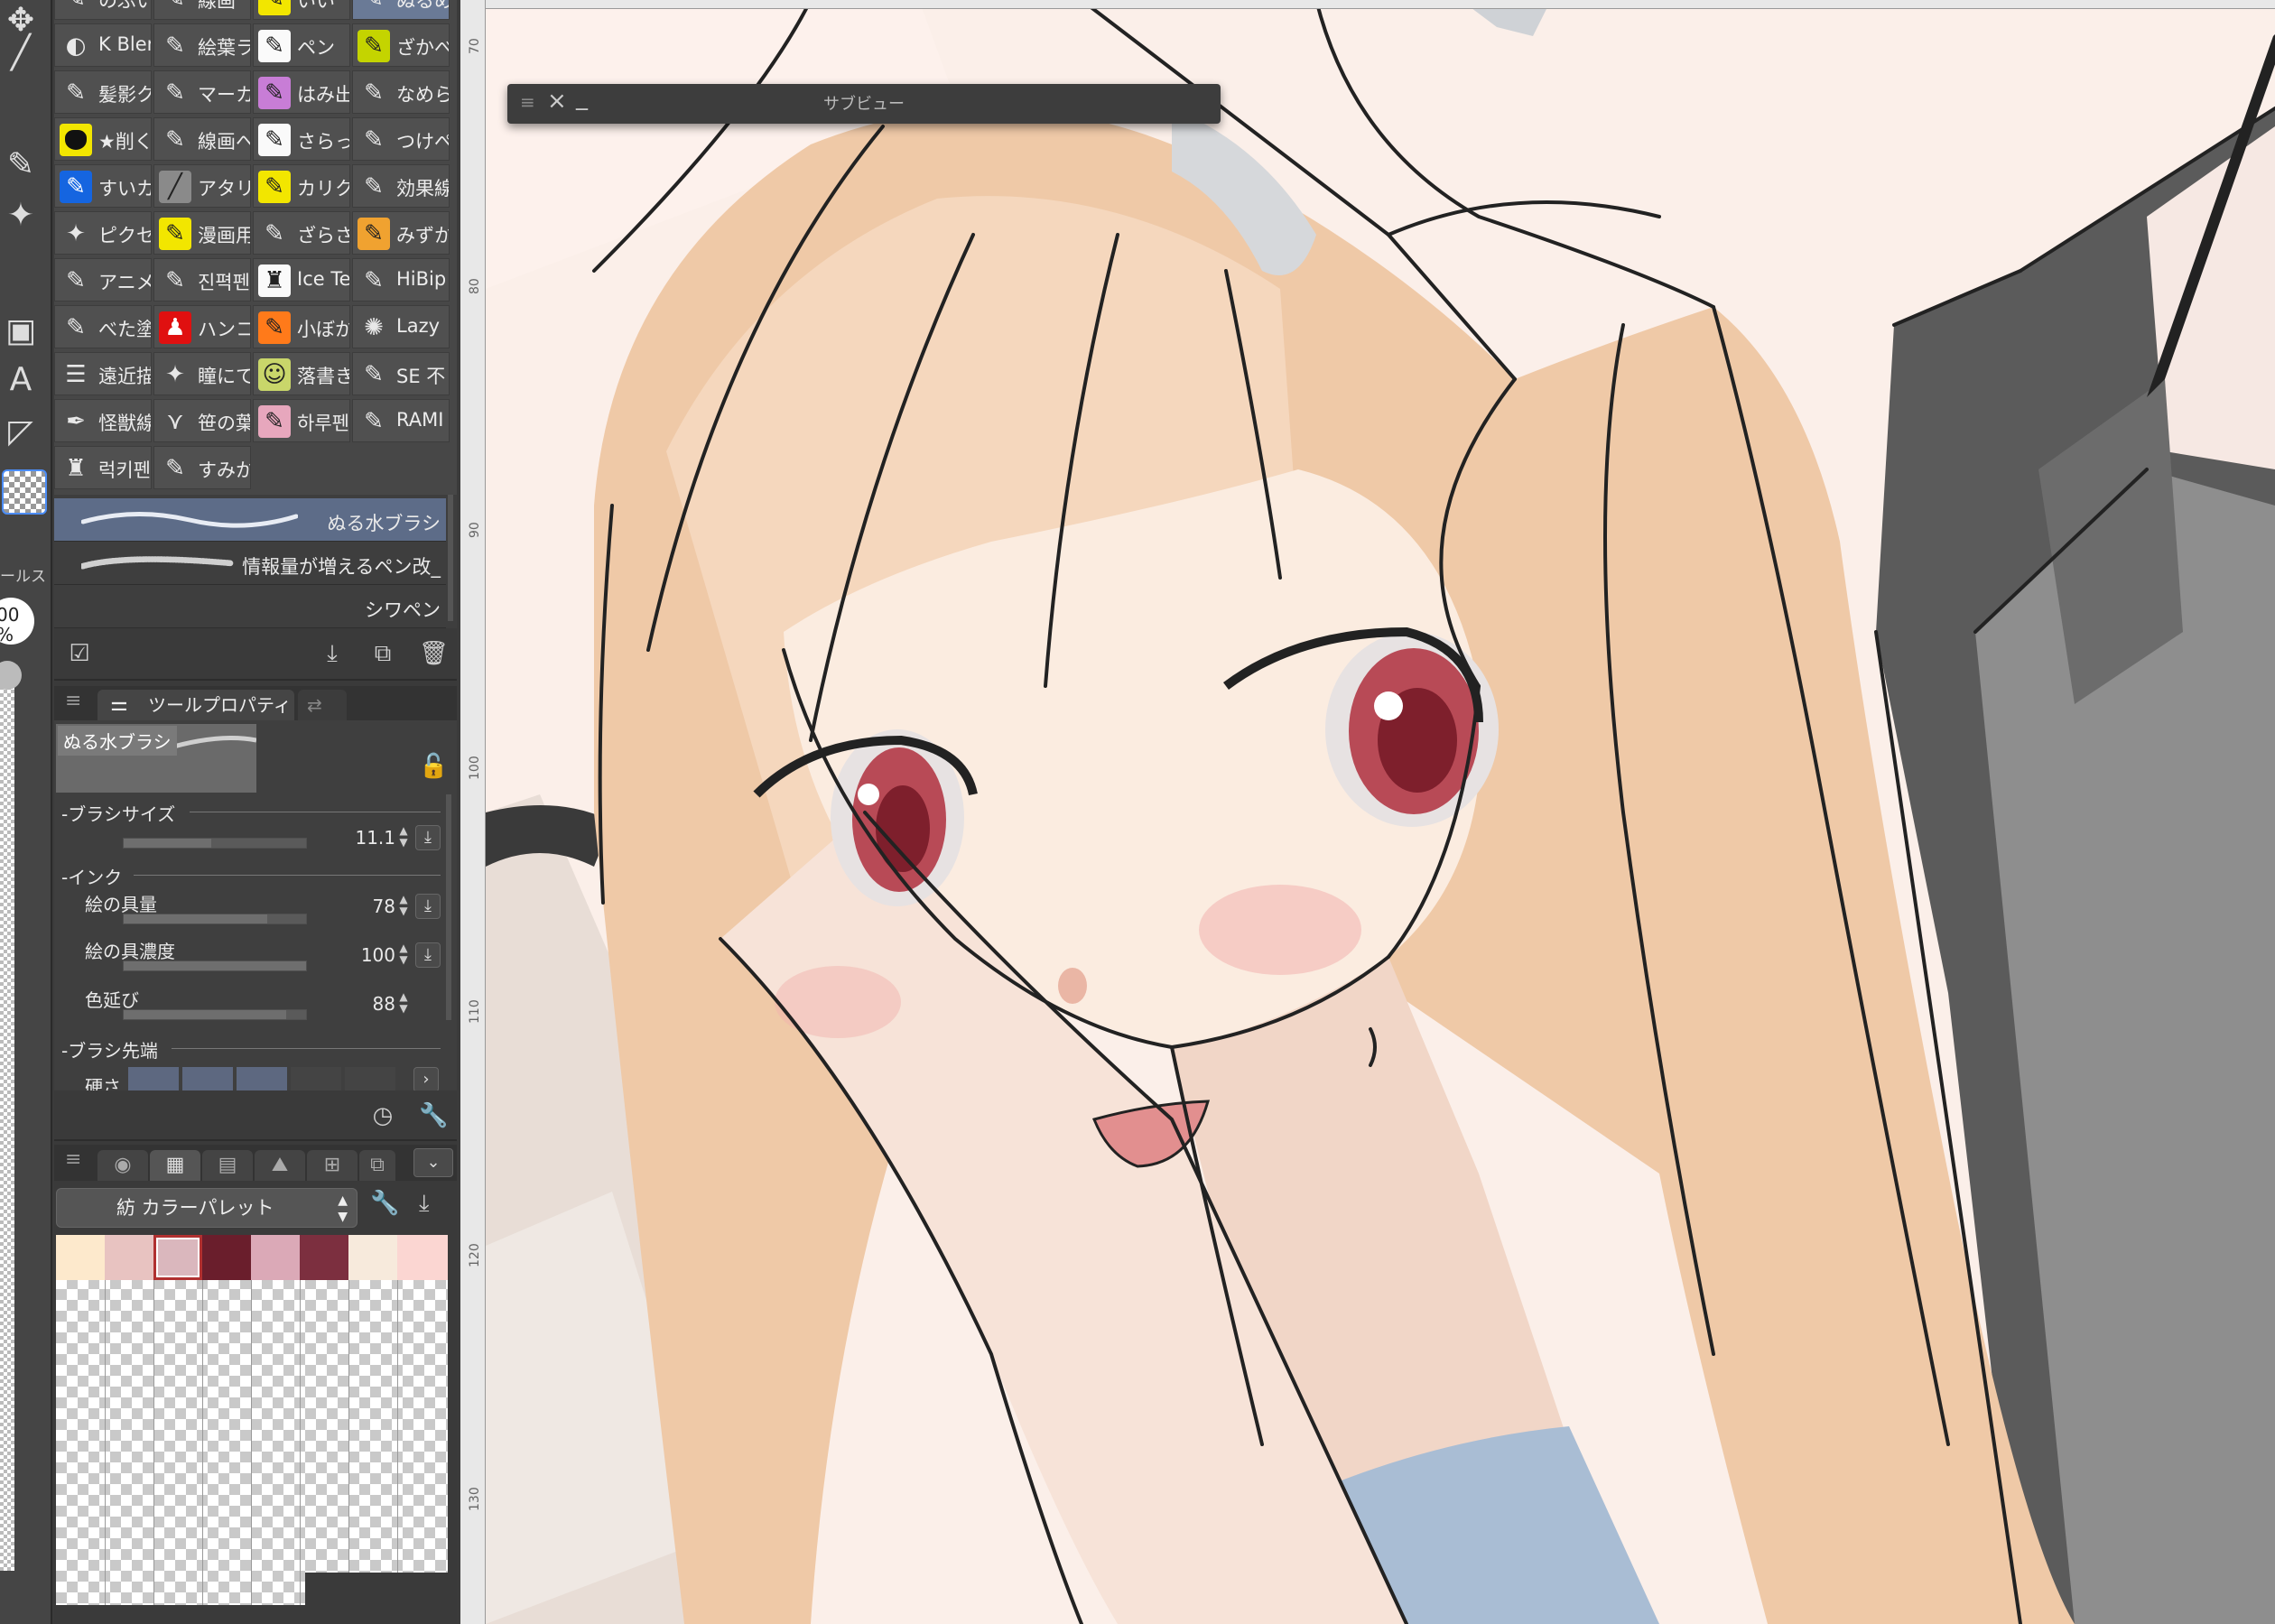 This screenshot has width=2275, height=1624. I want to click on subtool-cell: ✎ HiBip, so click(401, 280).